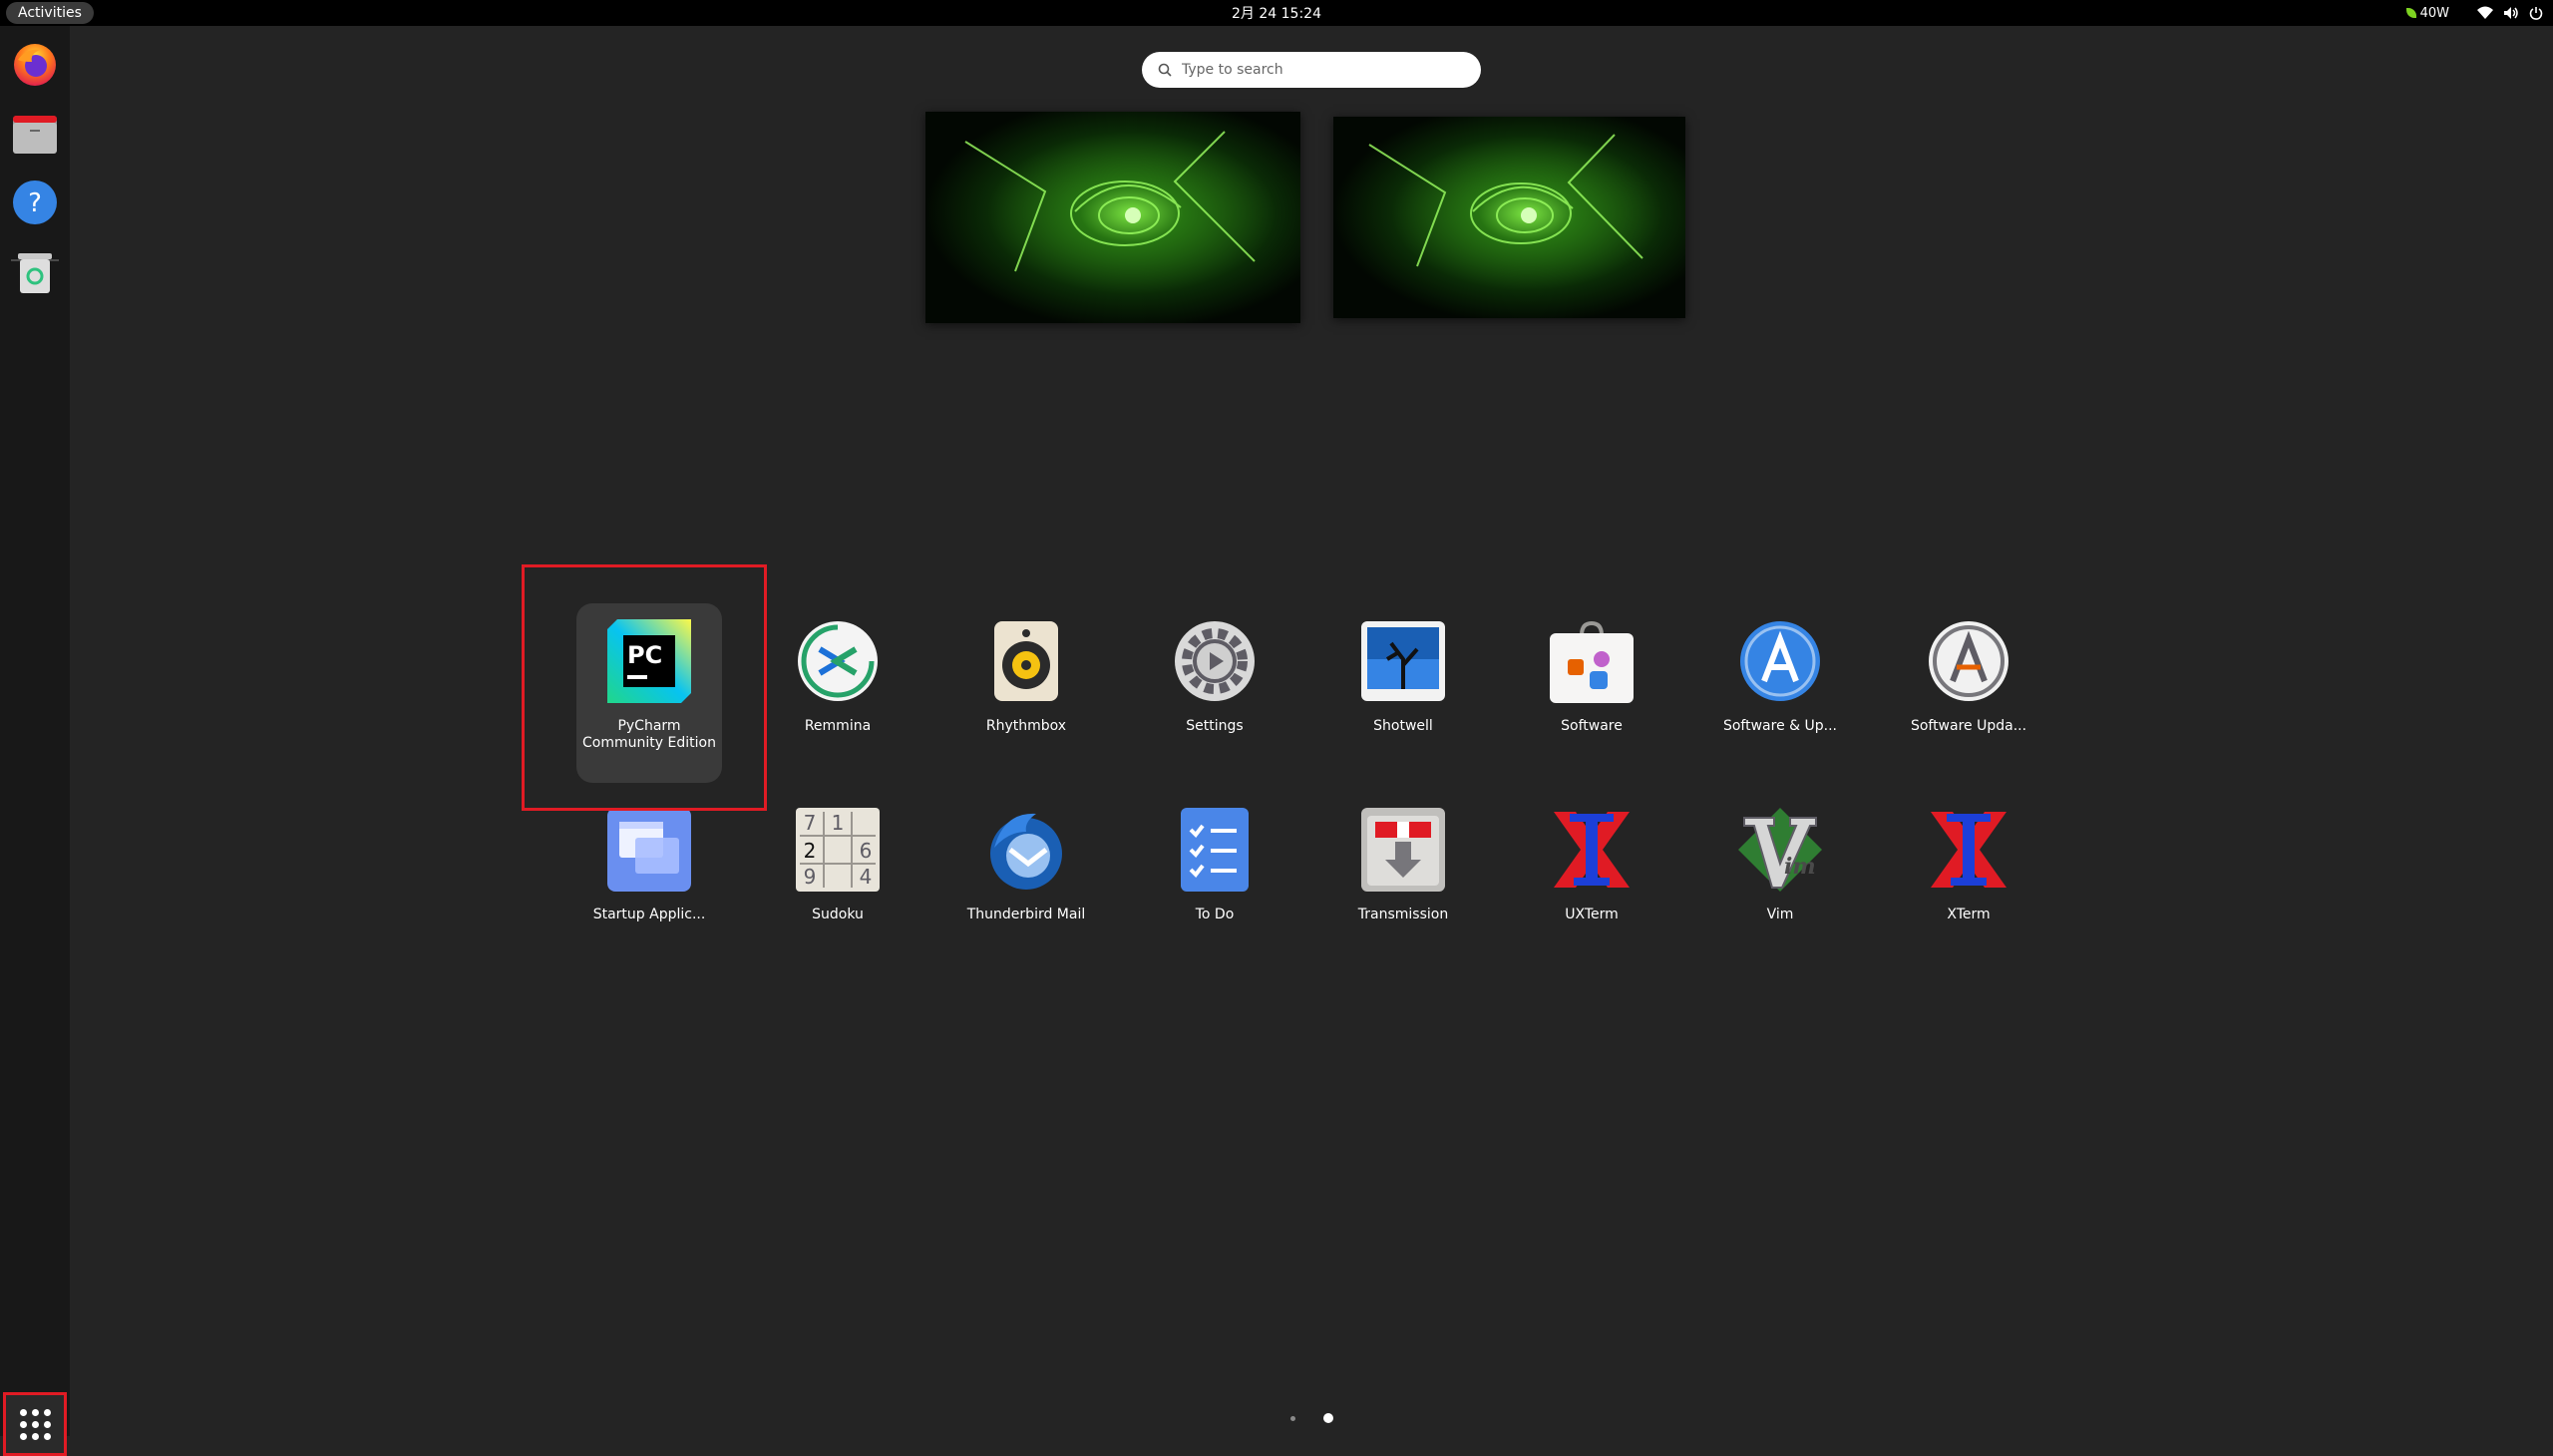 The image size is (2553, 1456). What do you see at coordinates (1403, 726) in the screenshot?
I see `app-label: Shotwell` at bounding box center [1403, 726].